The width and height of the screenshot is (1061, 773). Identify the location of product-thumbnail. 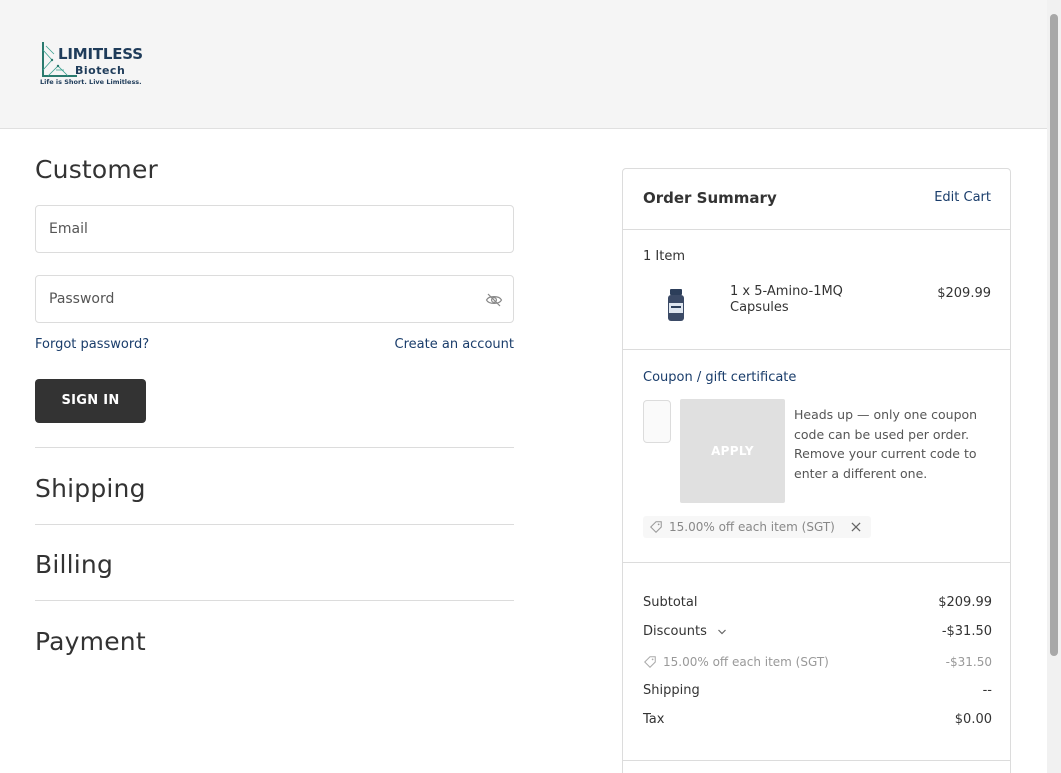
(676, 305).